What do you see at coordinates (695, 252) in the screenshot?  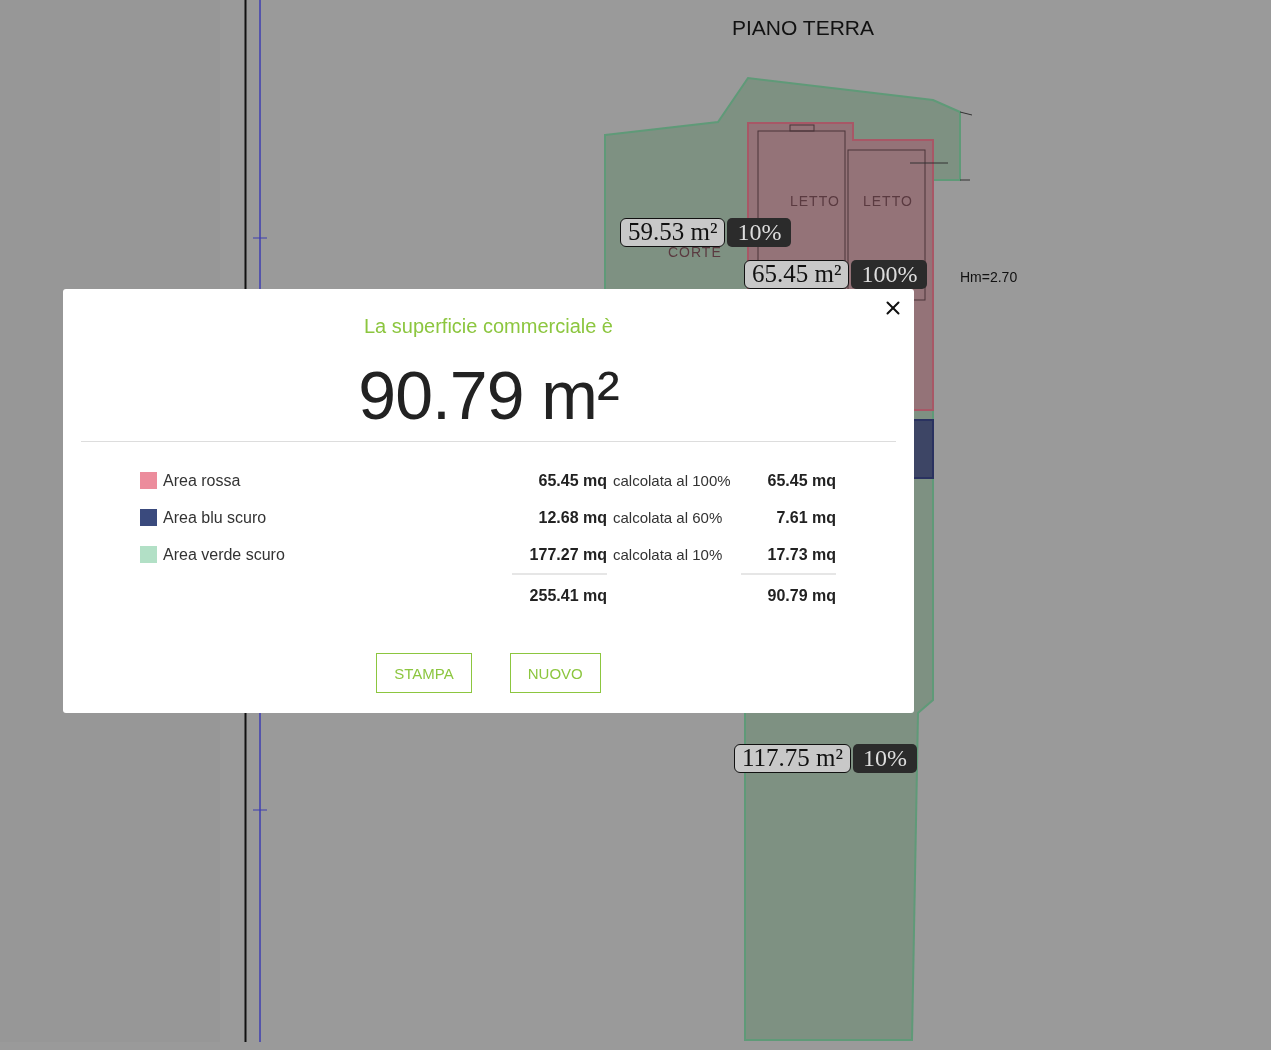 I see `room-label: CORTE` at bounding box center [695, 252].